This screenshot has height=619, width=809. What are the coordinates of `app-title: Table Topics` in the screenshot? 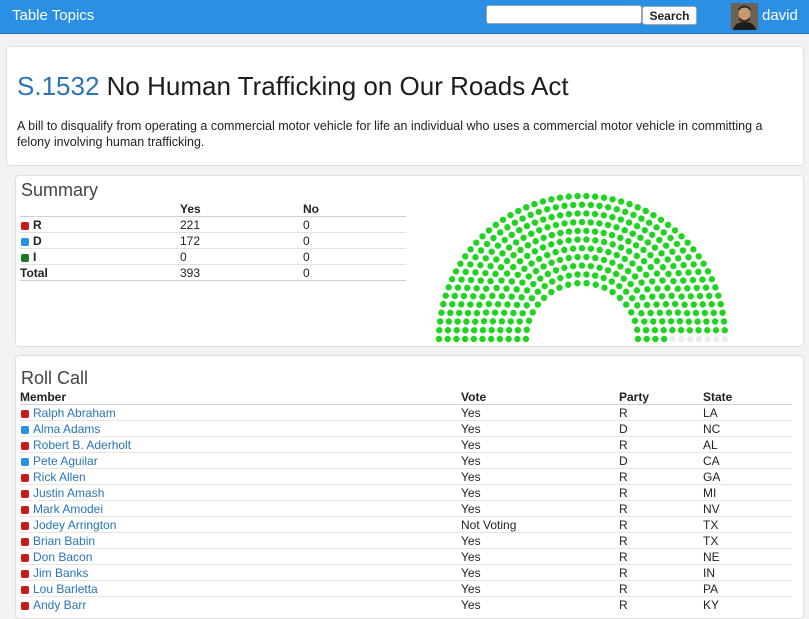 It's located at (53, 15).